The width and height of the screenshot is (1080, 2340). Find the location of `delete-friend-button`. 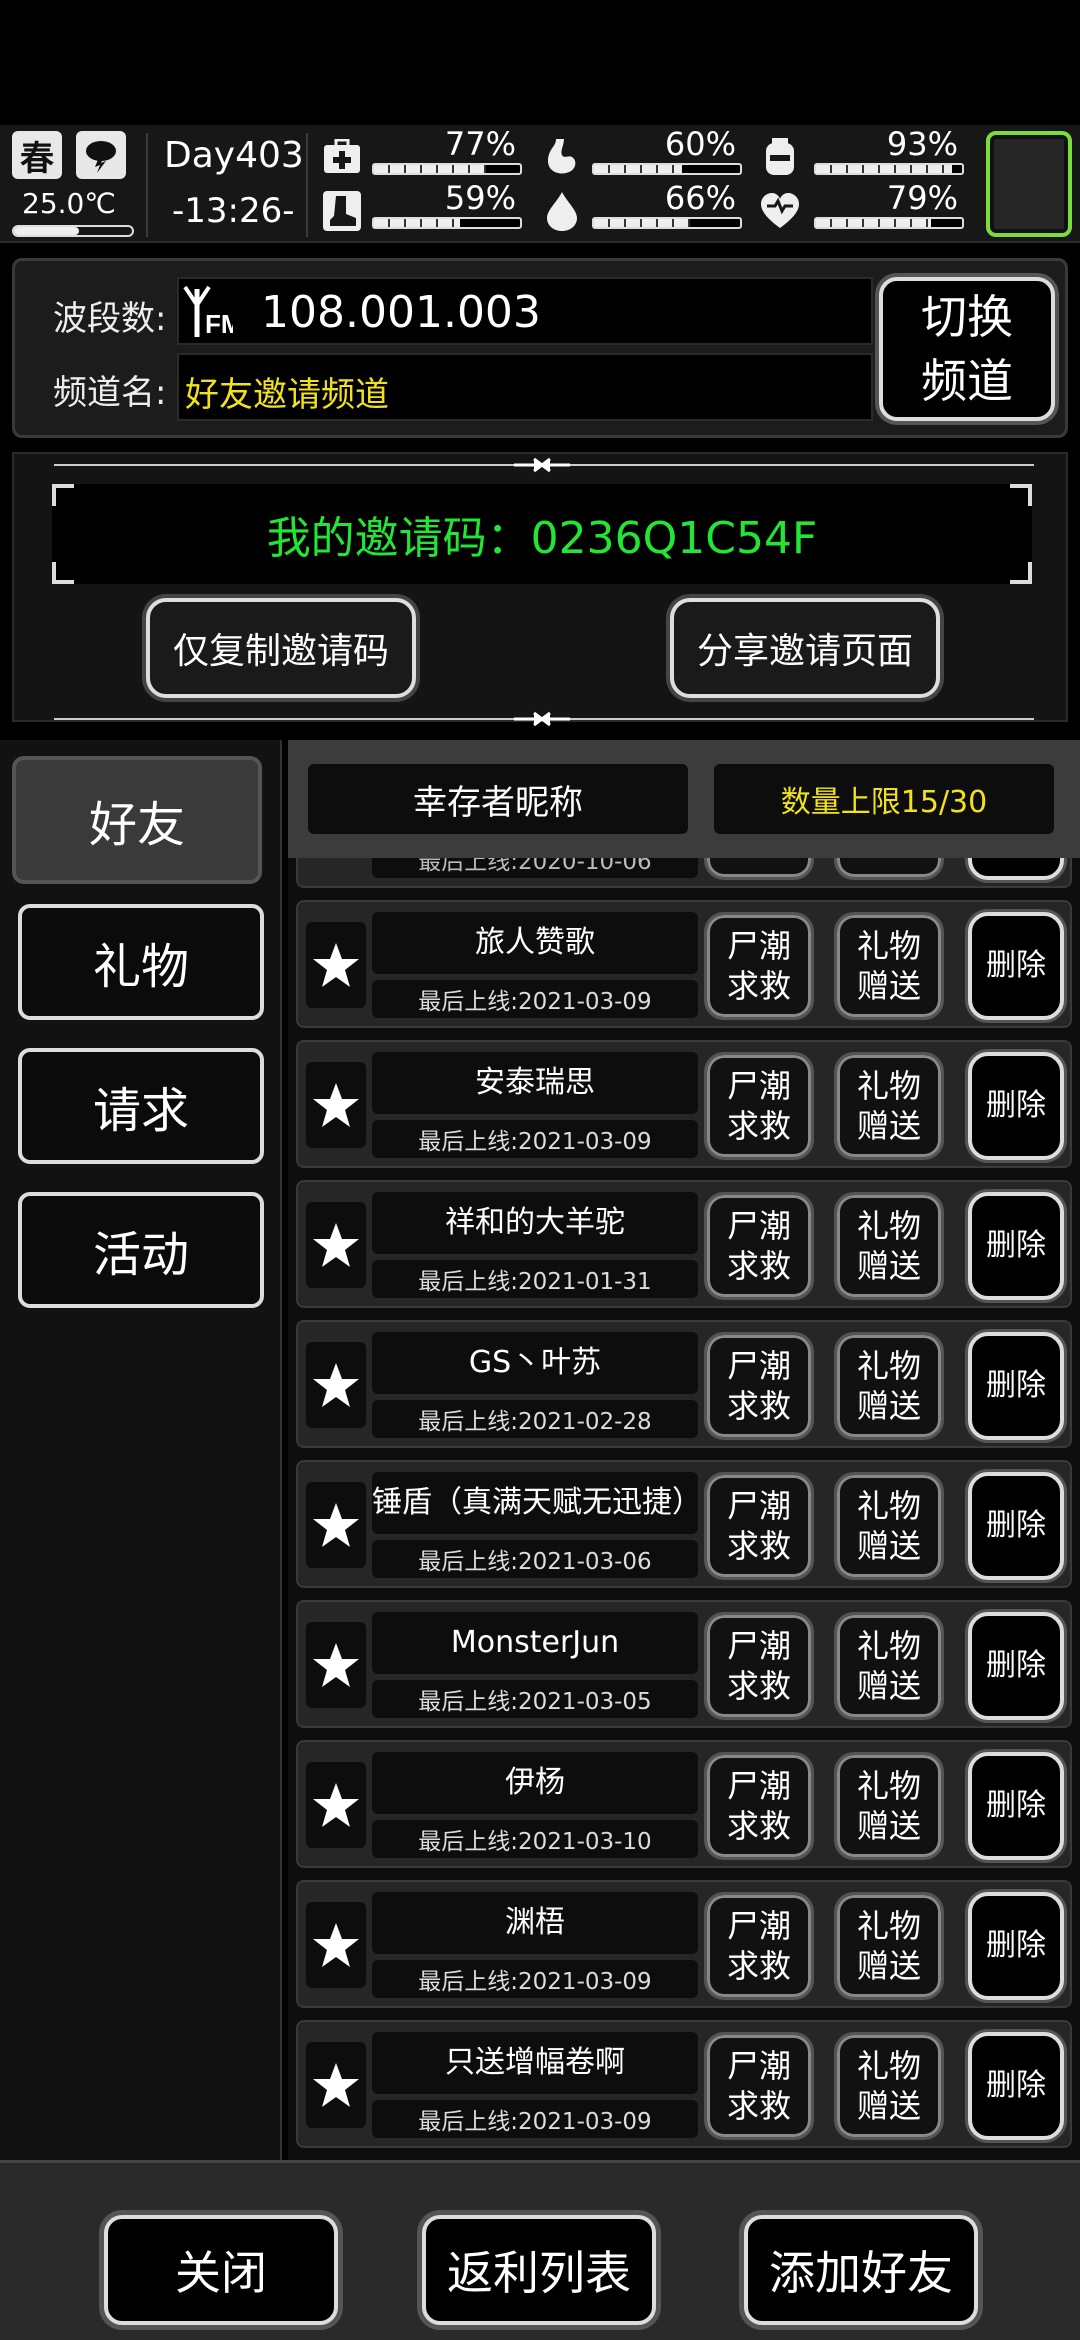

delete-friend-button is located at coordinates (1016, 869).